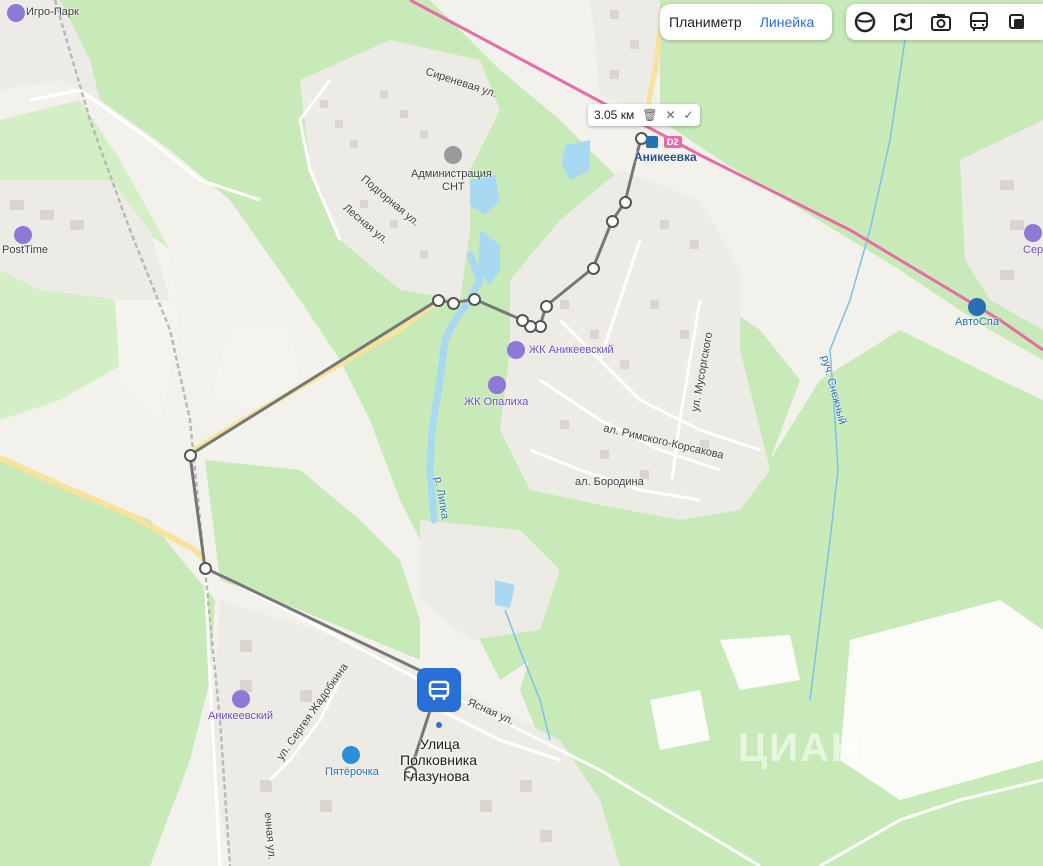 The image size is (1043, 866). Describe the element at coordinates (1017, 22) in the screenshot. I see `traffic-icon` at that location.